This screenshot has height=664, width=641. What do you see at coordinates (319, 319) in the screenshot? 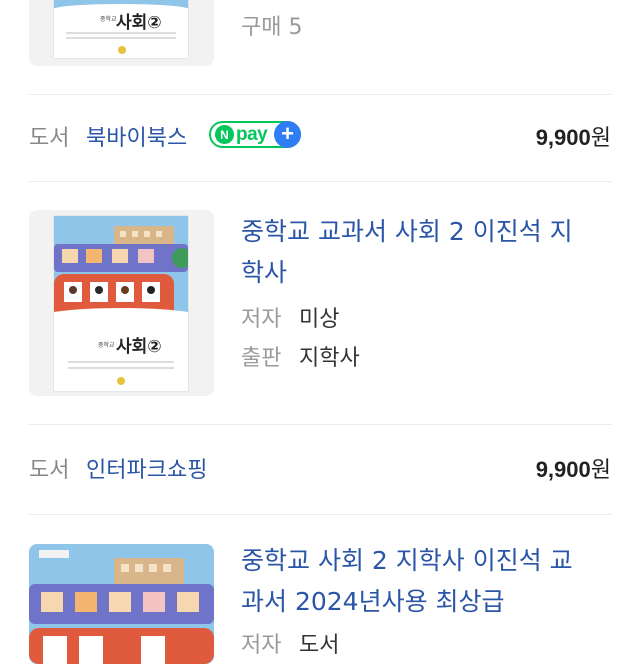
I see `author-value: 미상` at bounding box center [319, 319].